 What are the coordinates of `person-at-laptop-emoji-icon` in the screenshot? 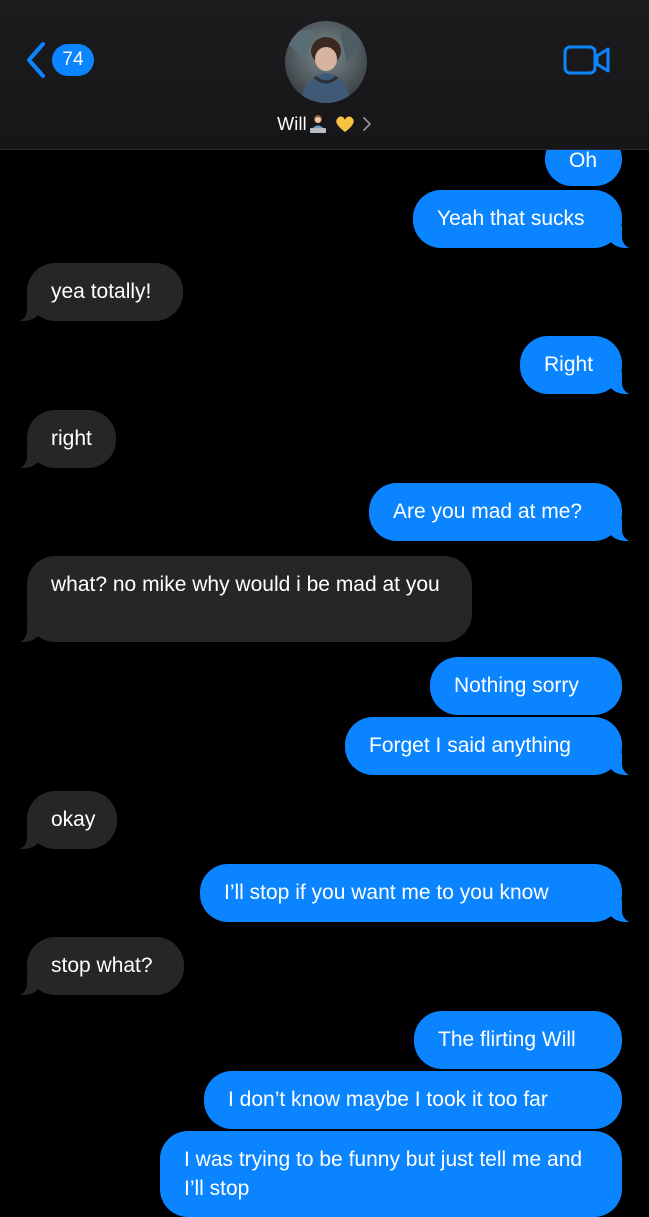 It's located at (317, 124).